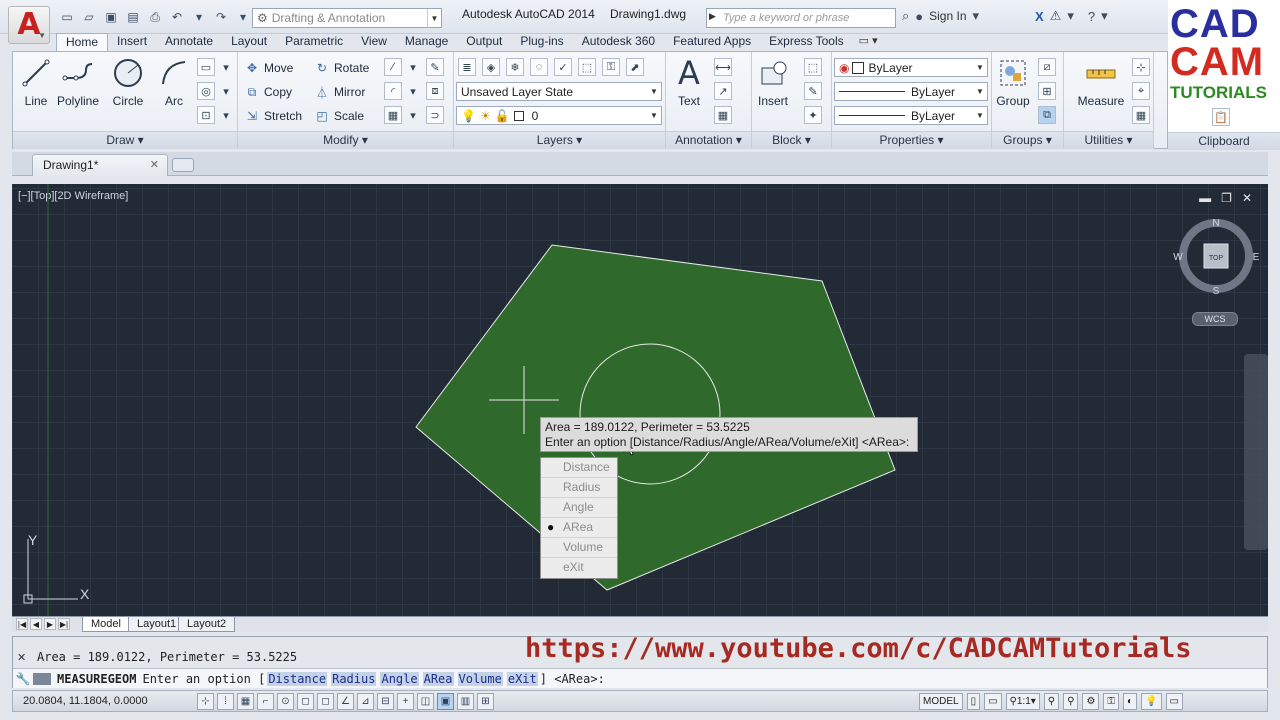 This screenshot has width=1280, height=720. I want to click on tab-output: Output, so click(484, 42).